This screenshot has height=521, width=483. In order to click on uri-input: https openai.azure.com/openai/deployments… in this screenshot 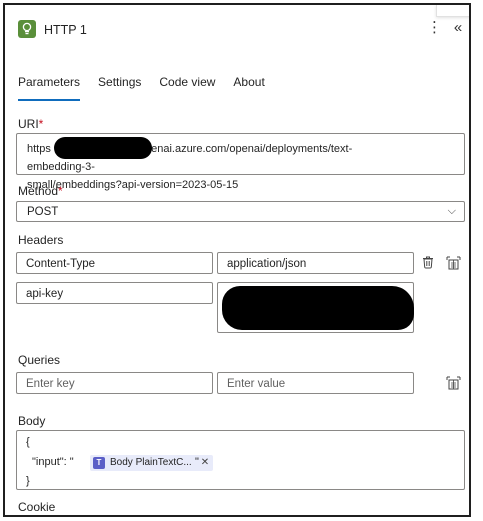, I will do `click(240, 162)`.